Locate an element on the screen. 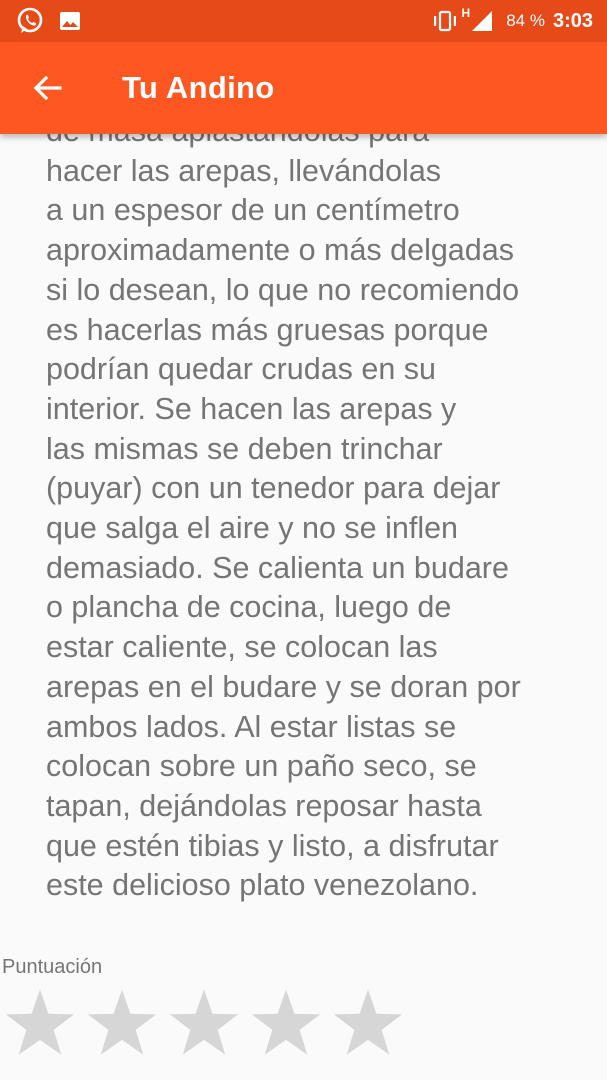  signal-icon is located at coordinates (482, 21).